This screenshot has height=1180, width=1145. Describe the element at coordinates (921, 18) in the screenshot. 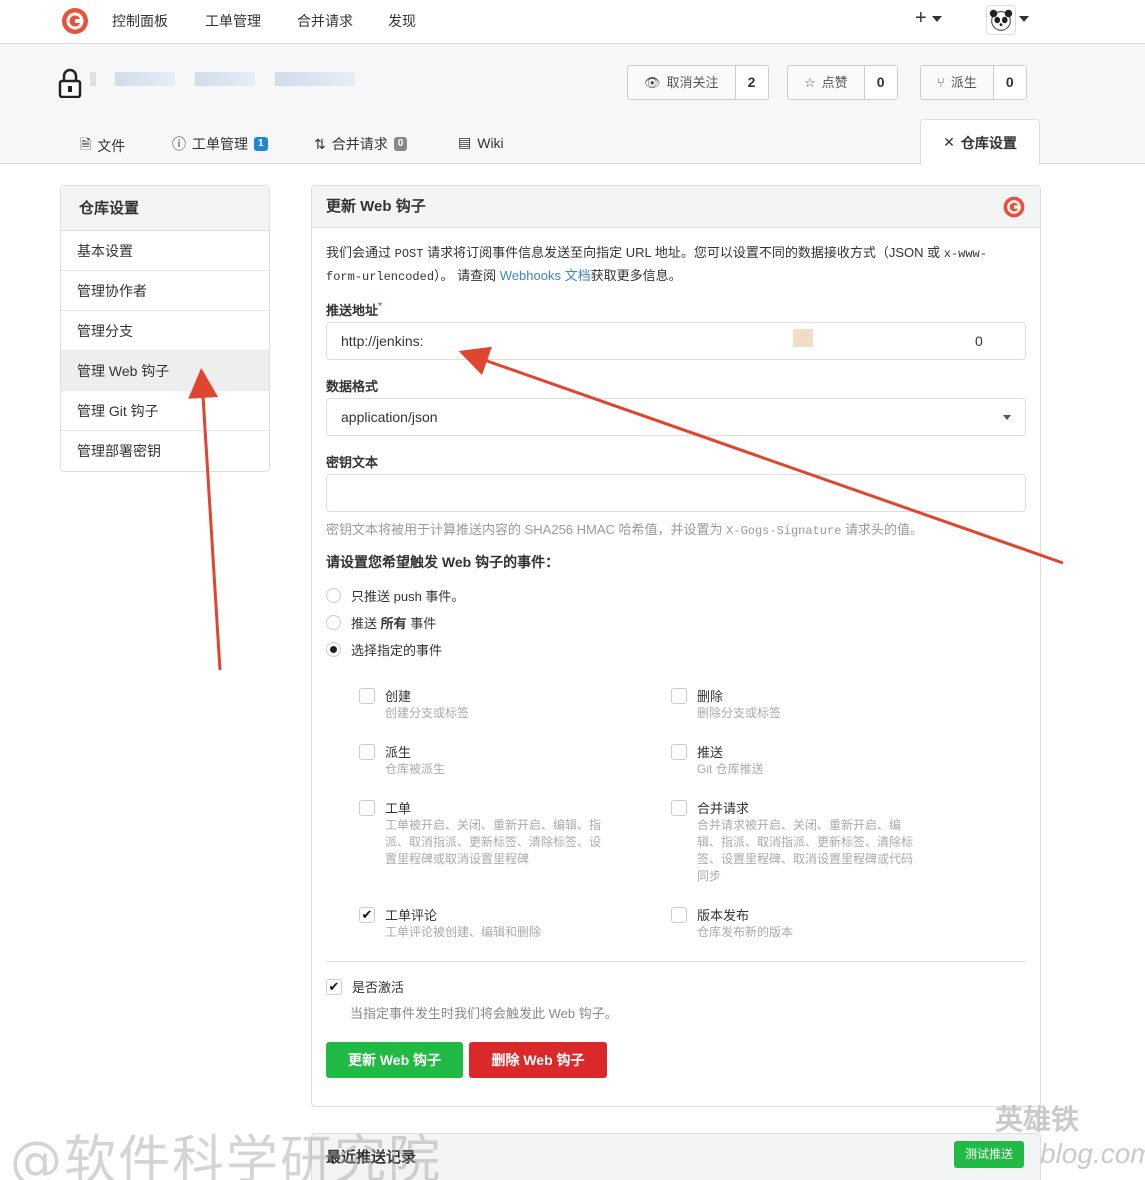

I see `plus-icon: +` at that location.